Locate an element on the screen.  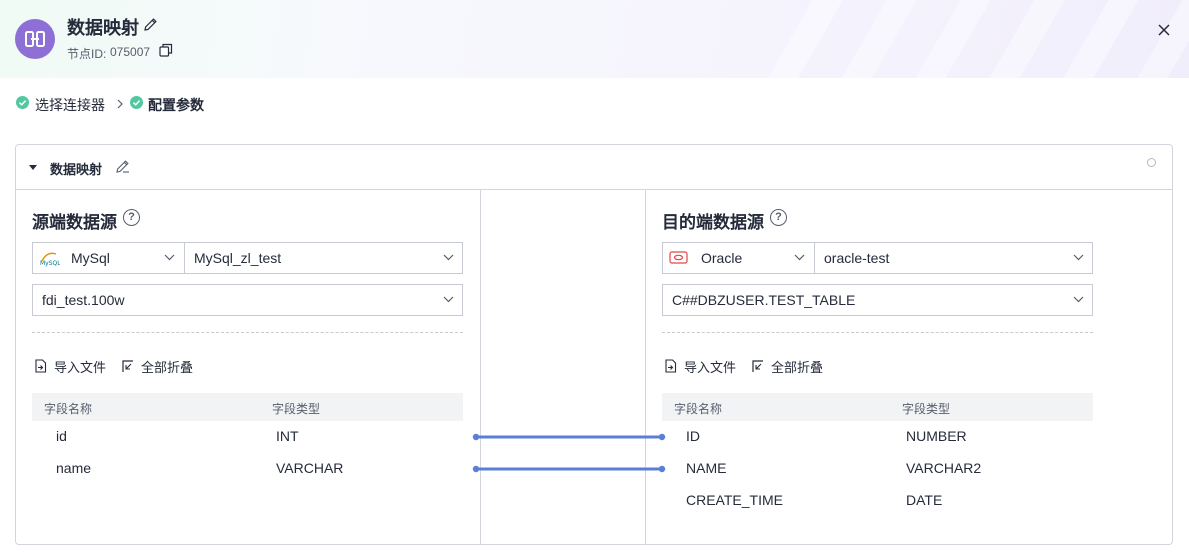
target-connection-select: oracle-test is located at coordinates (953, 258).